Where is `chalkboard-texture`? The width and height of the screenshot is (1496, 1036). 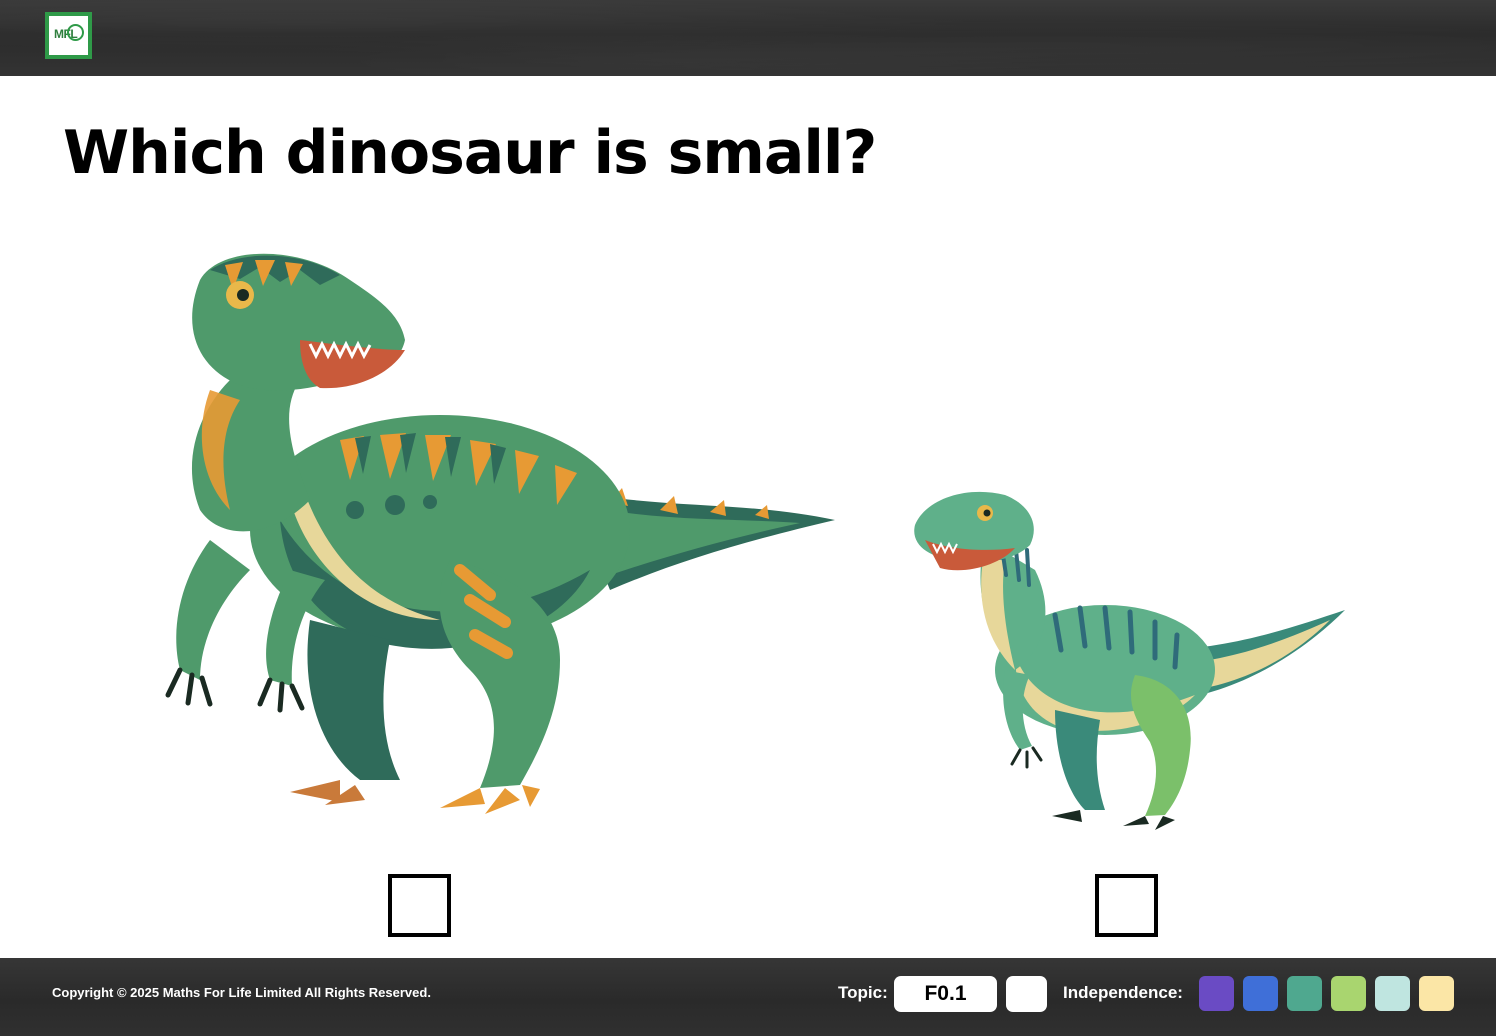
chalkboard-texture is located at coordinates (748, 38).